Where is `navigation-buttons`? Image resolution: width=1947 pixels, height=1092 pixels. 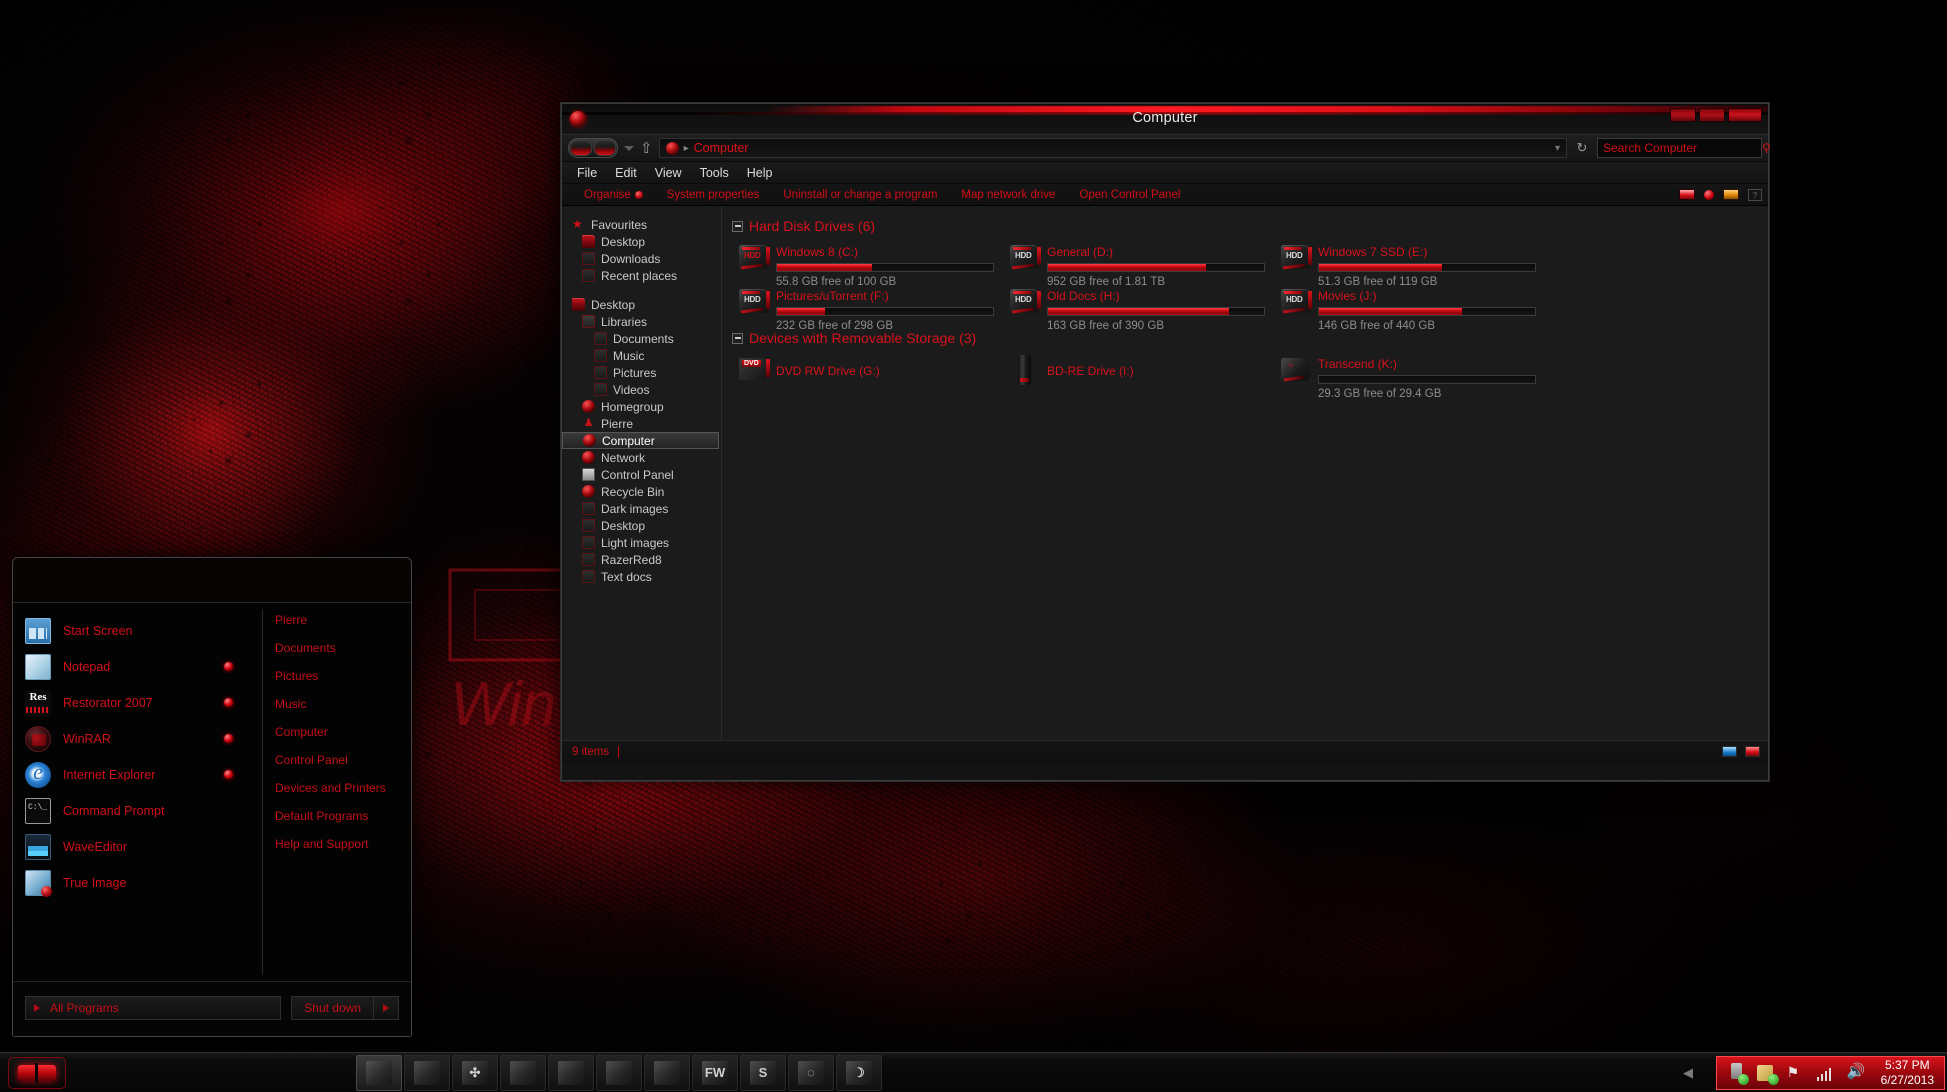
navigation-buttons is located at coordinates (593, 148).